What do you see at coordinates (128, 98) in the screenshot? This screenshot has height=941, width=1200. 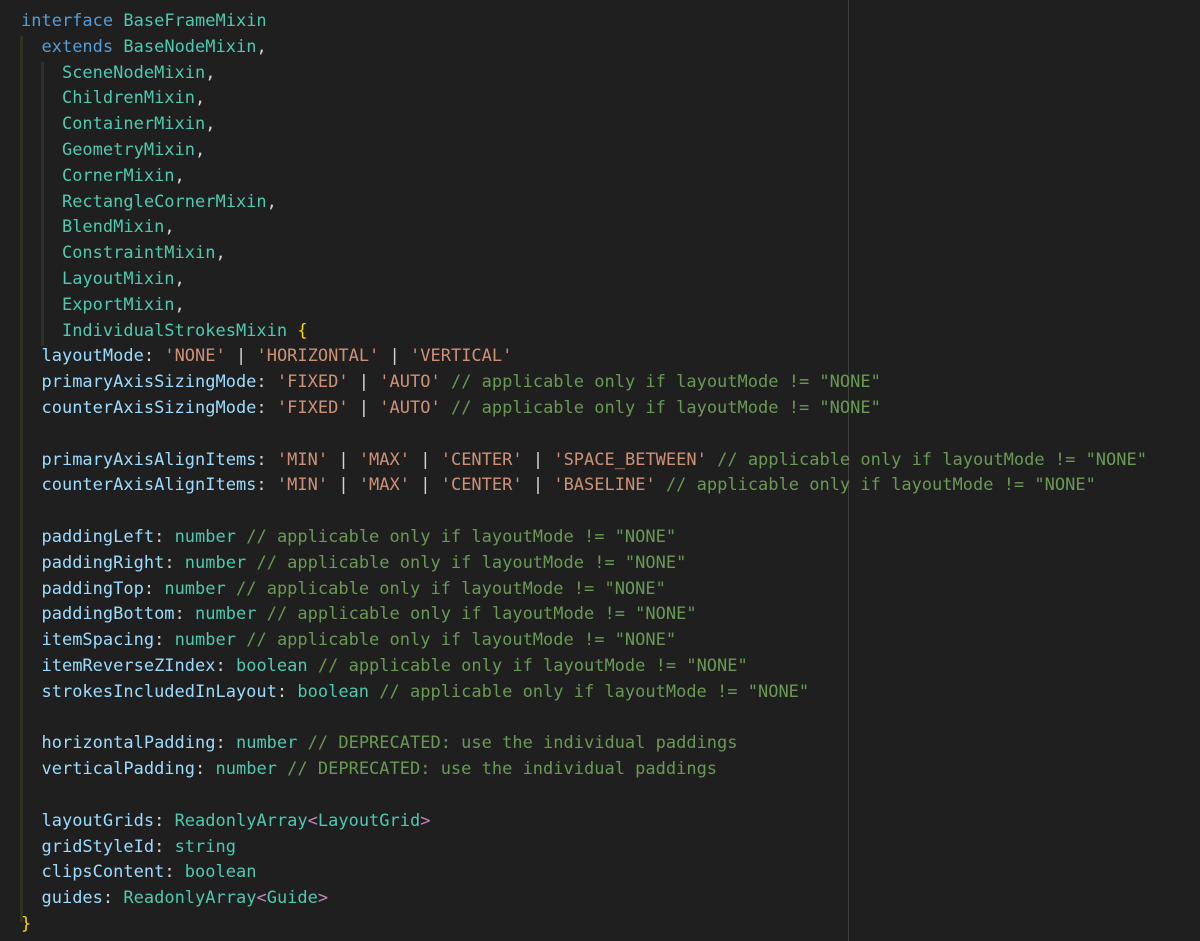 I see `code-token-type: ChildrenMixin` at bounding box center [128, 98].